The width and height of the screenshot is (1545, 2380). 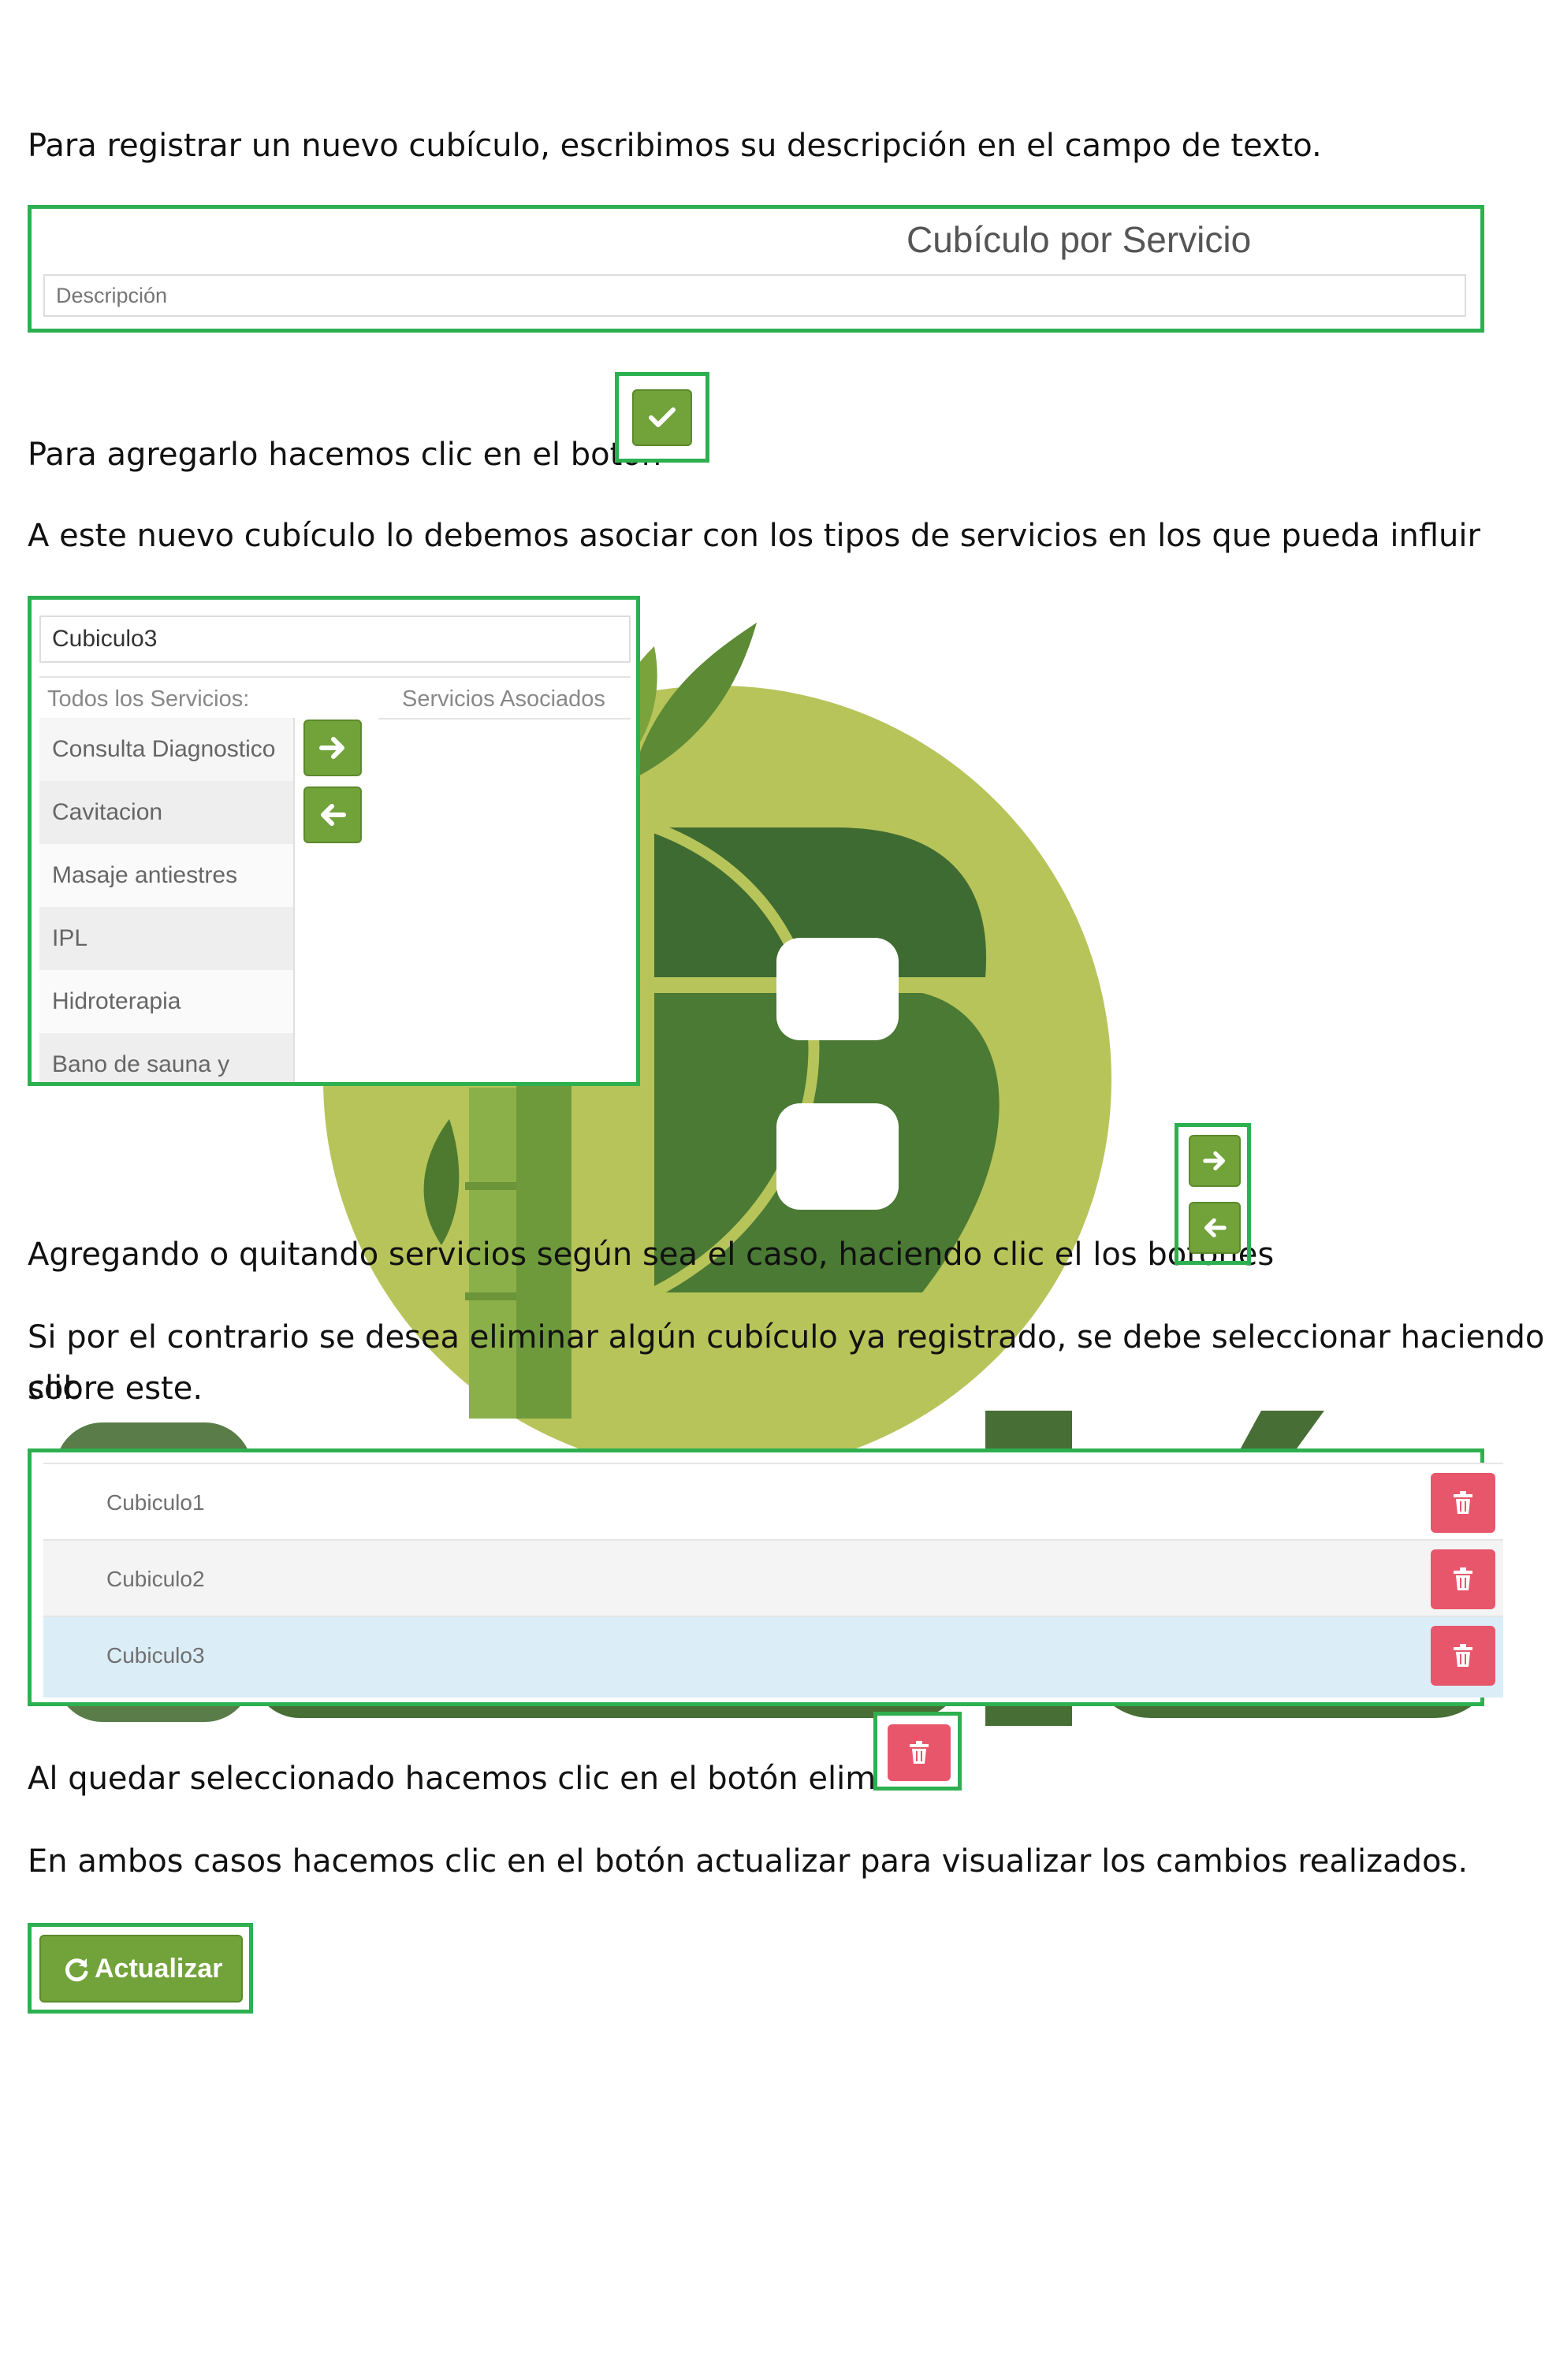 What do you see at coordinates (115, 1388) in the screenshot?
I see `instruction-text-delete-line2: sobre este.` at bounding box center [115, 1388].